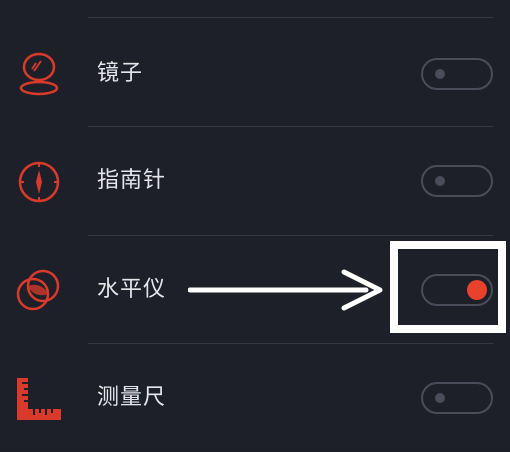 The height and width of the screenshot is (452, 510). I want to click on level-icon, so click(39, 291).